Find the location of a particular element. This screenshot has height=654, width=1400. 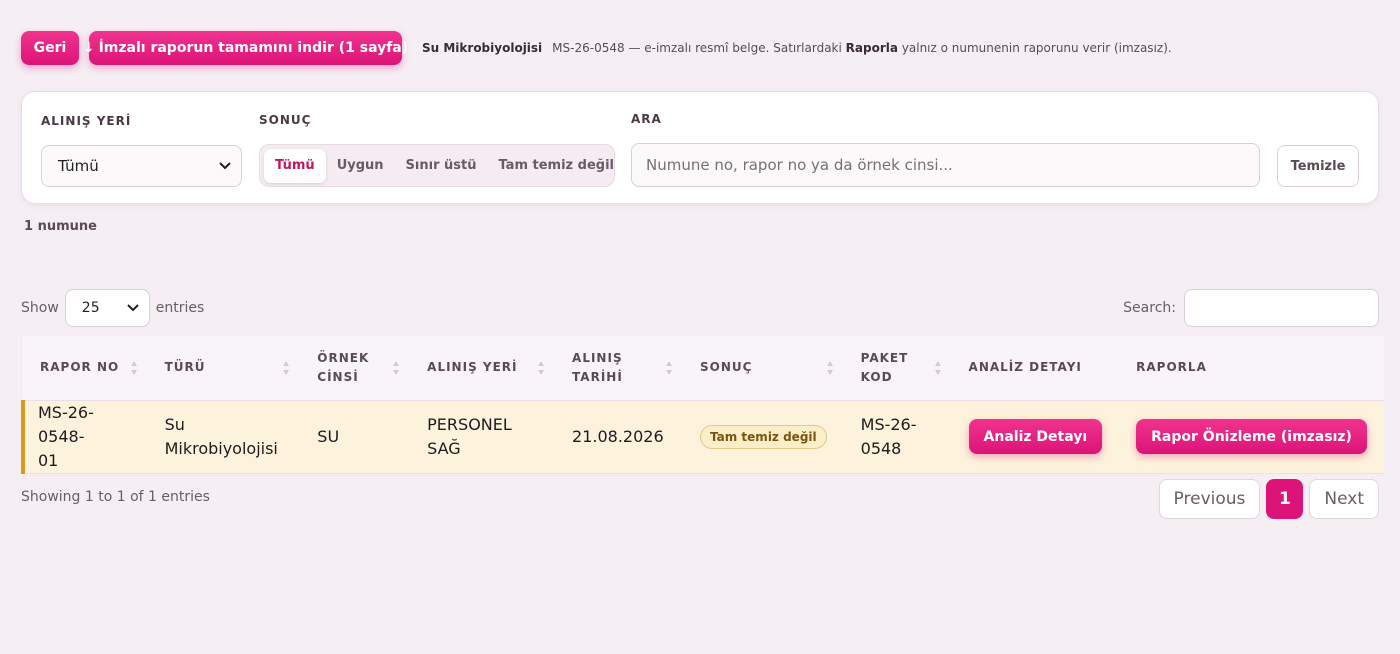

report-preview-button: Rapor Önizleme (imzasız) is located at coordinates (1251, 436).